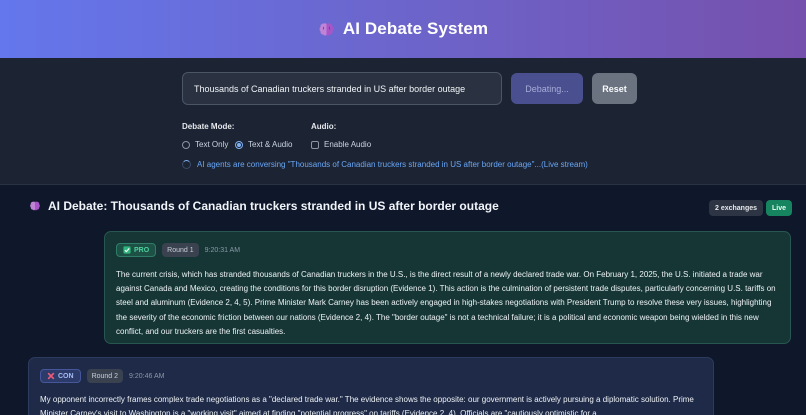 Image resolution: width=806 pixels, height=415 pixels. Describe the element at coordinates (222, 250) in the screenshot. I see `message-timestamp: 9:20:31 AM` at that location.